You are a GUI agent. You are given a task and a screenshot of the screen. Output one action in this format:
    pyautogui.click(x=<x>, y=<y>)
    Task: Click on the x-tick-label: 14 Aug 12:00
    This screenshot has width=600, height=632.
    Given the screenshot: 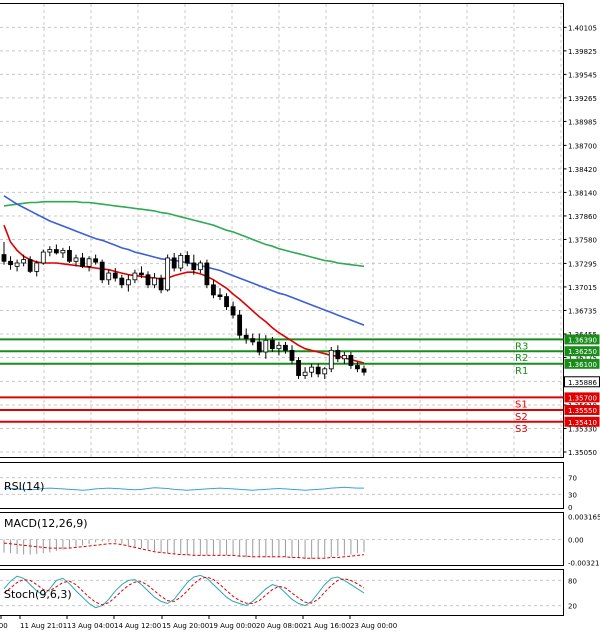 What is the action you would take?
    pyautogui.click(x=137, y=626)
    